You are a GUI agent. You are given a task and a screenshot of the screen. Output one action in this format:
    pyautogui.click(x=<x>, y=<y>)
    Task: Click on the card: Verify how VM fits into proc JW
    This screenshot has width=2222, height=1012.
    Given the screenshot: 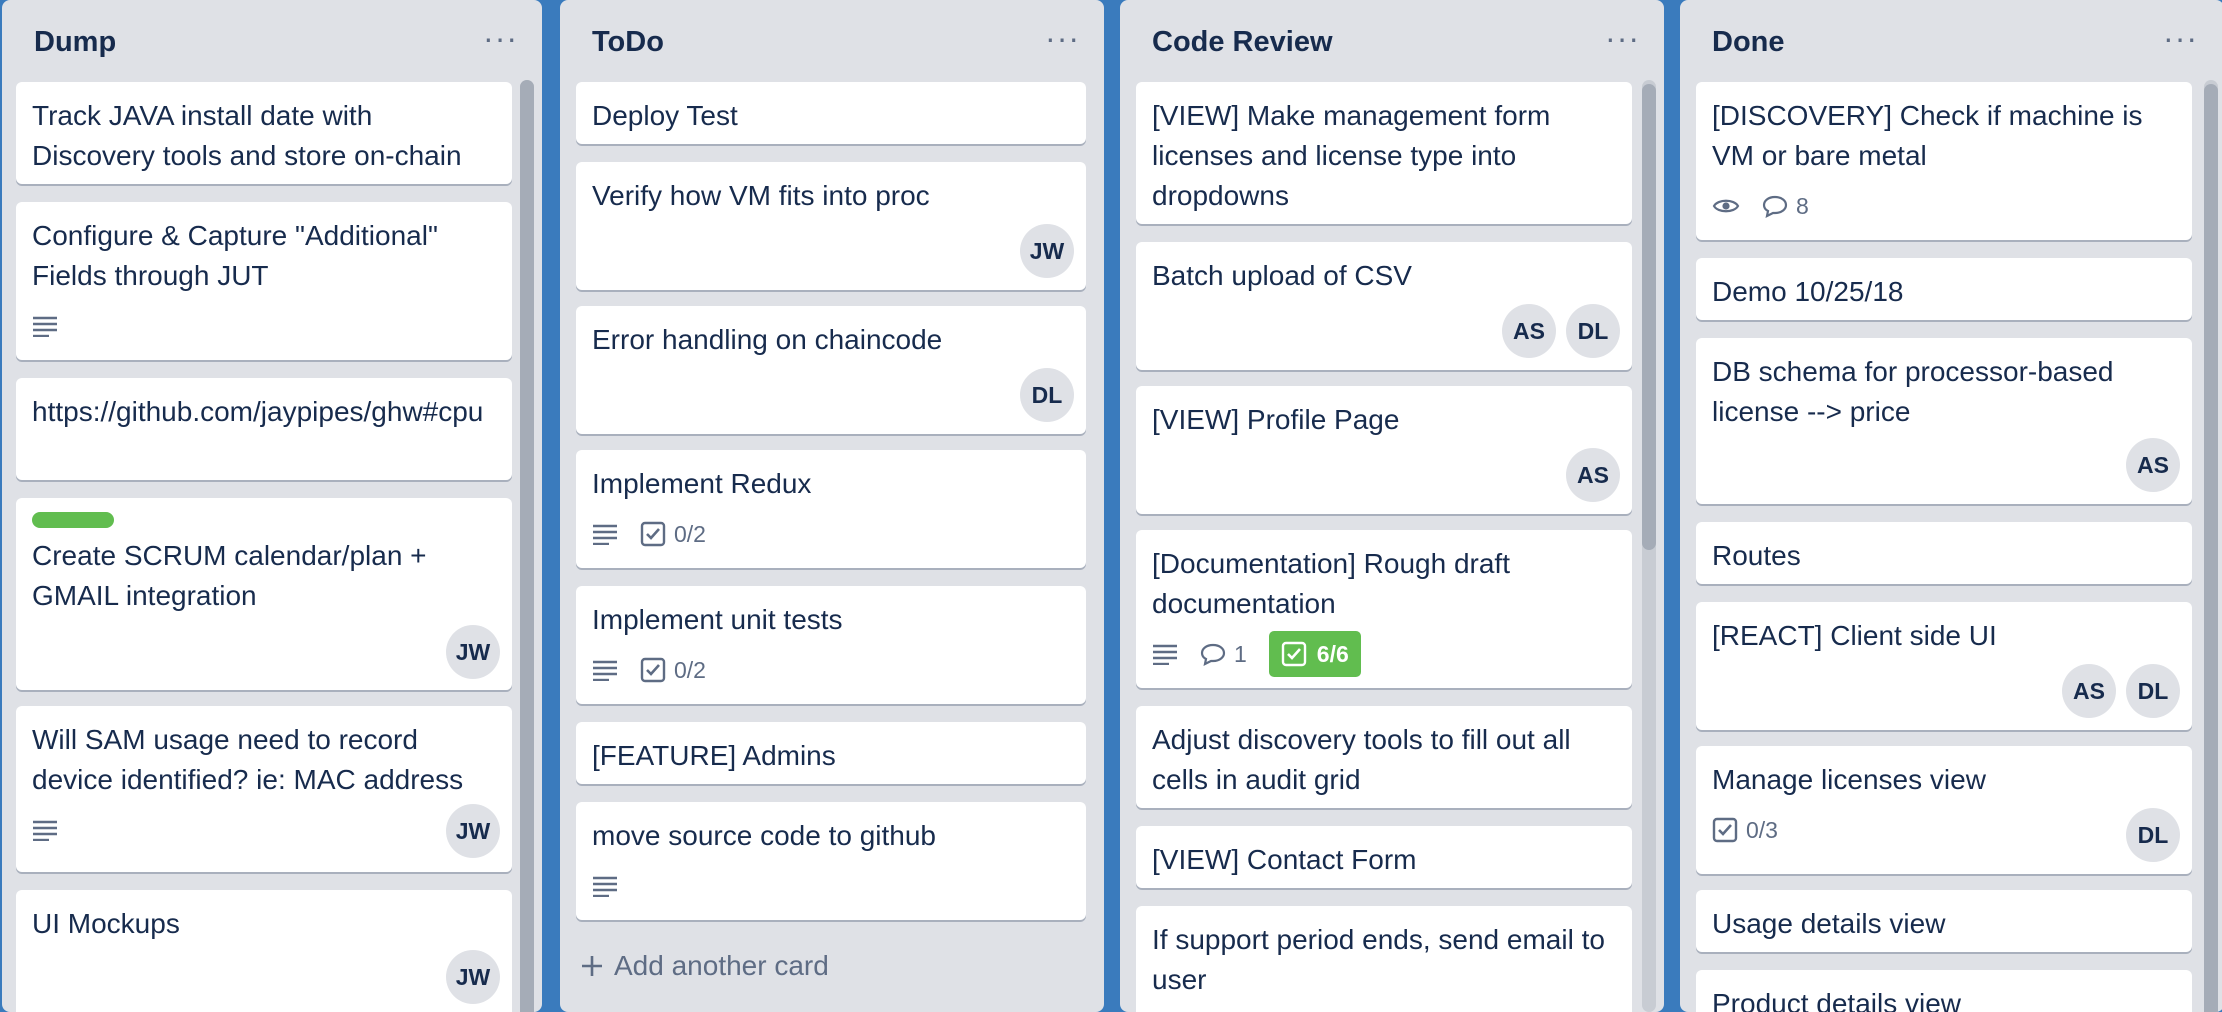 What is the action you would take?
    pyautogui.click(x=831, y=226)
    